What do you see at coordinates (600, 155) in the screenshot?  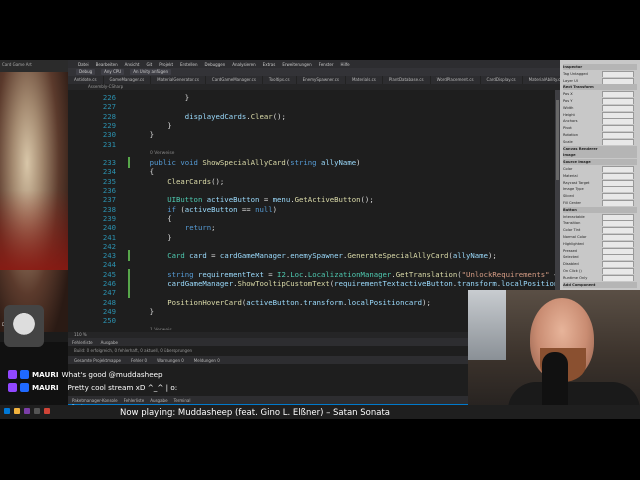 I see `inspector-row: Image` at bounding box center [600, 155].